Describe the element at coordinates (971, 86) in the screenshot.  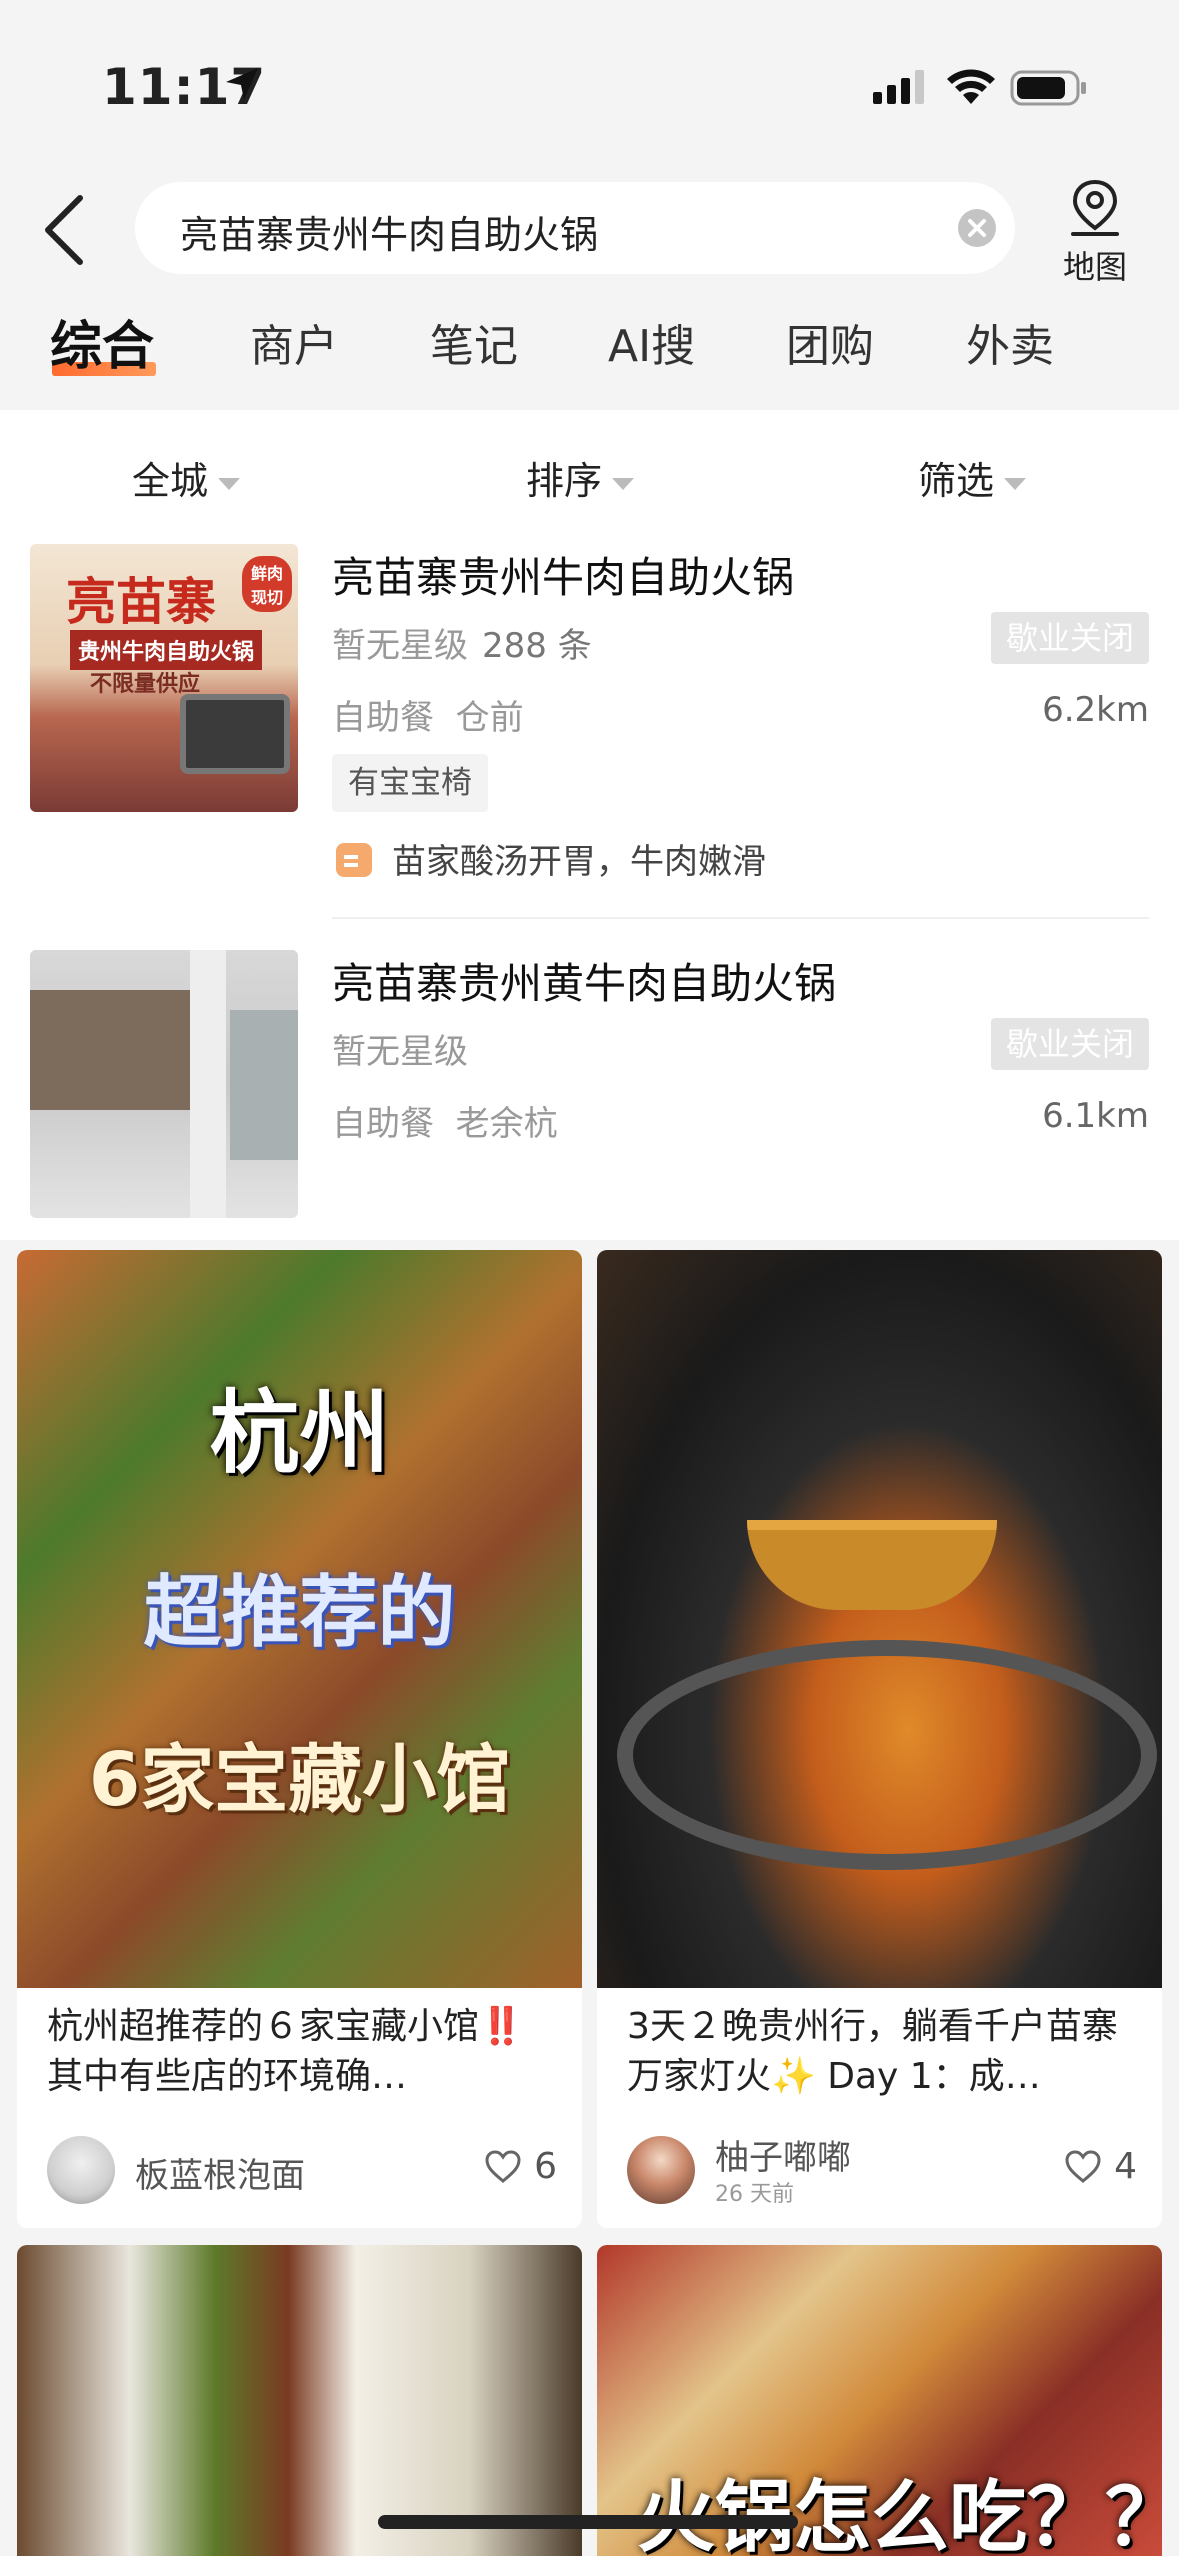
I see `wifi-icon` at that location.